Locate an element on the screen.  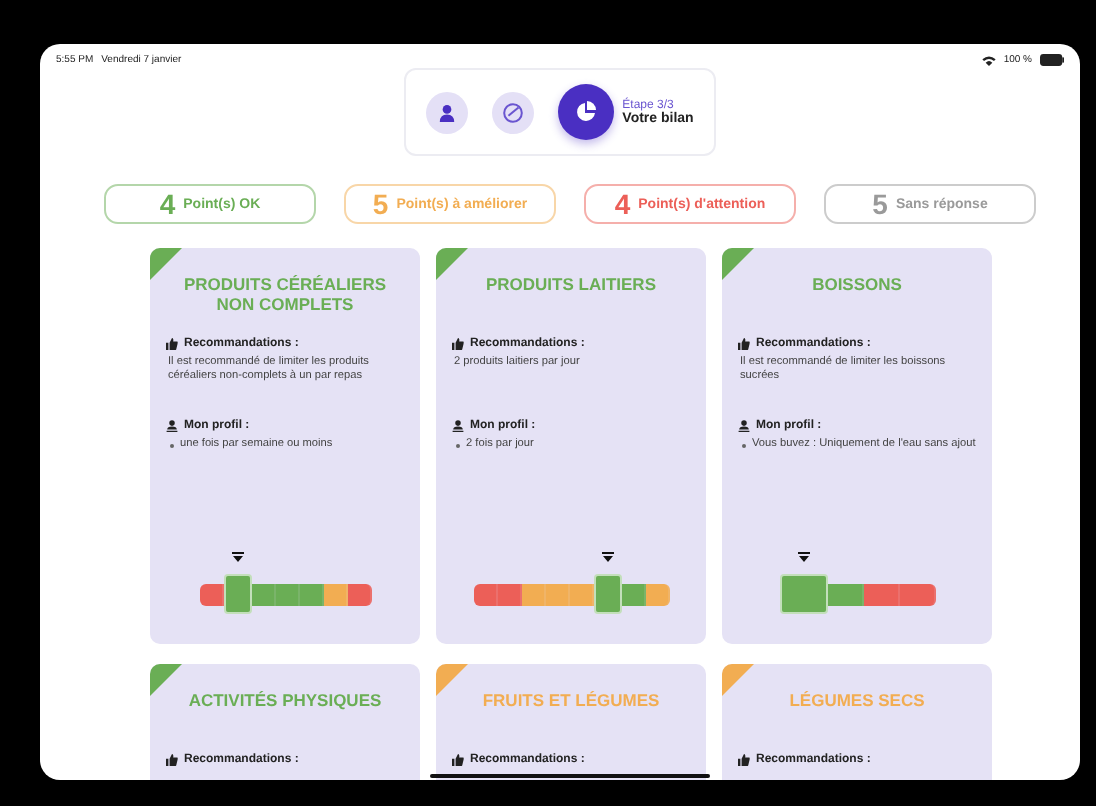
card-title: ACTIVITÉS PHYSIQUES is located at coordinates (285, 701).